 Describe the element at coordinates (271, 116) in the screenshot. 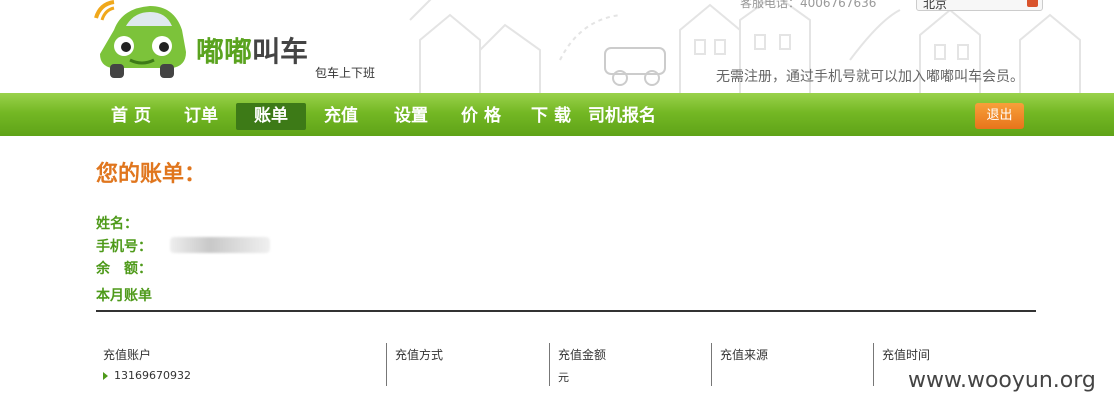

I see `nav-item-bills: 账单` at that location.